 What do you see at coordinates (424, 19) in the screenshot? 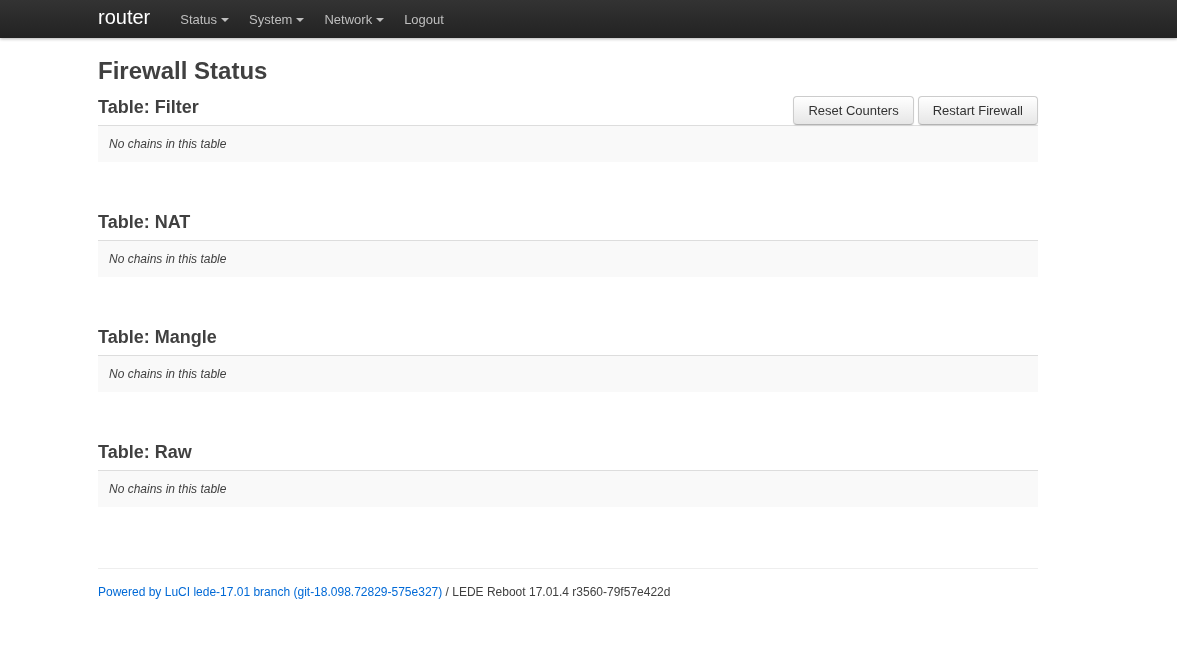
I see `menu-item: Logout` at bounding box center [424, 19].